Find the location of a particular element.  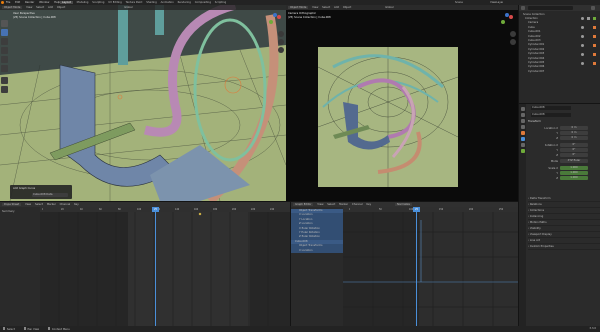

camera-mode-selector: Object Mode is located at coordinates (298, 7).